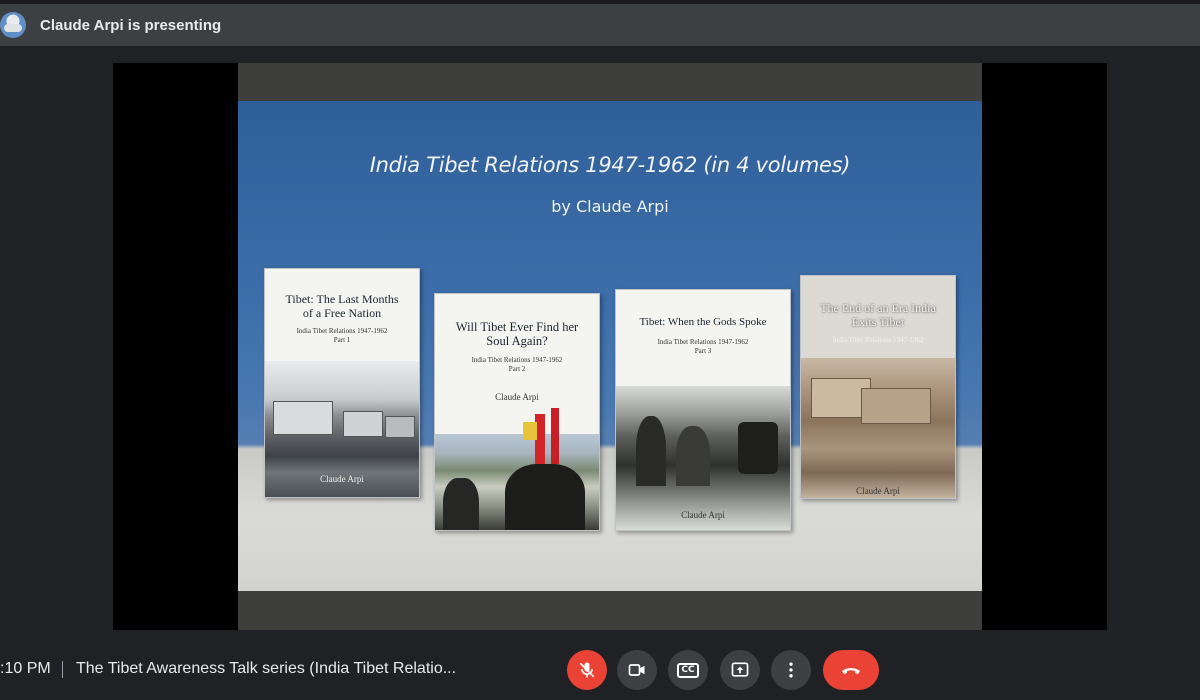  What do you see at coordinates (703, 351) in the screenshot?
I see `book-part: Part 3` at bounding box center [703, 351].